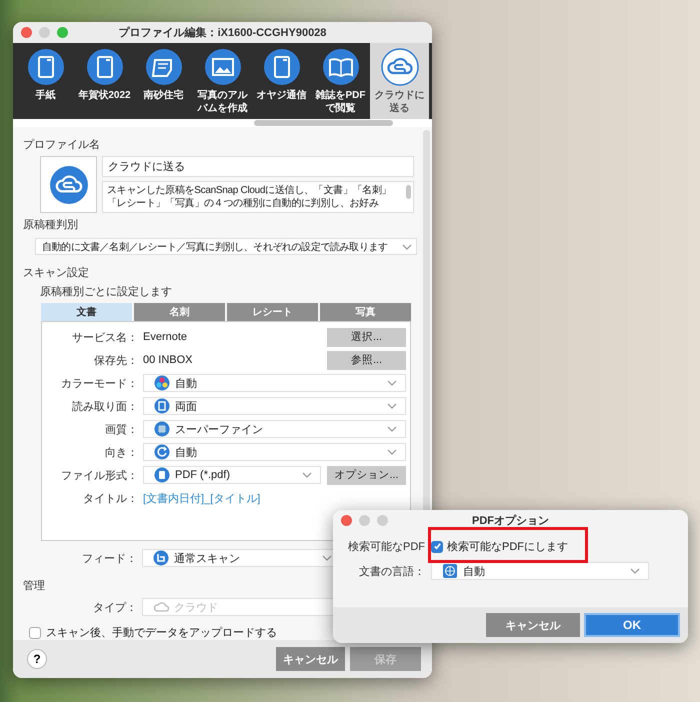 Image resolution: width=700 pixels, height=702 pixels. Describe the element at coordinates (323, 123) in the screenshot. I see `scrollbar-thumb` at that location.